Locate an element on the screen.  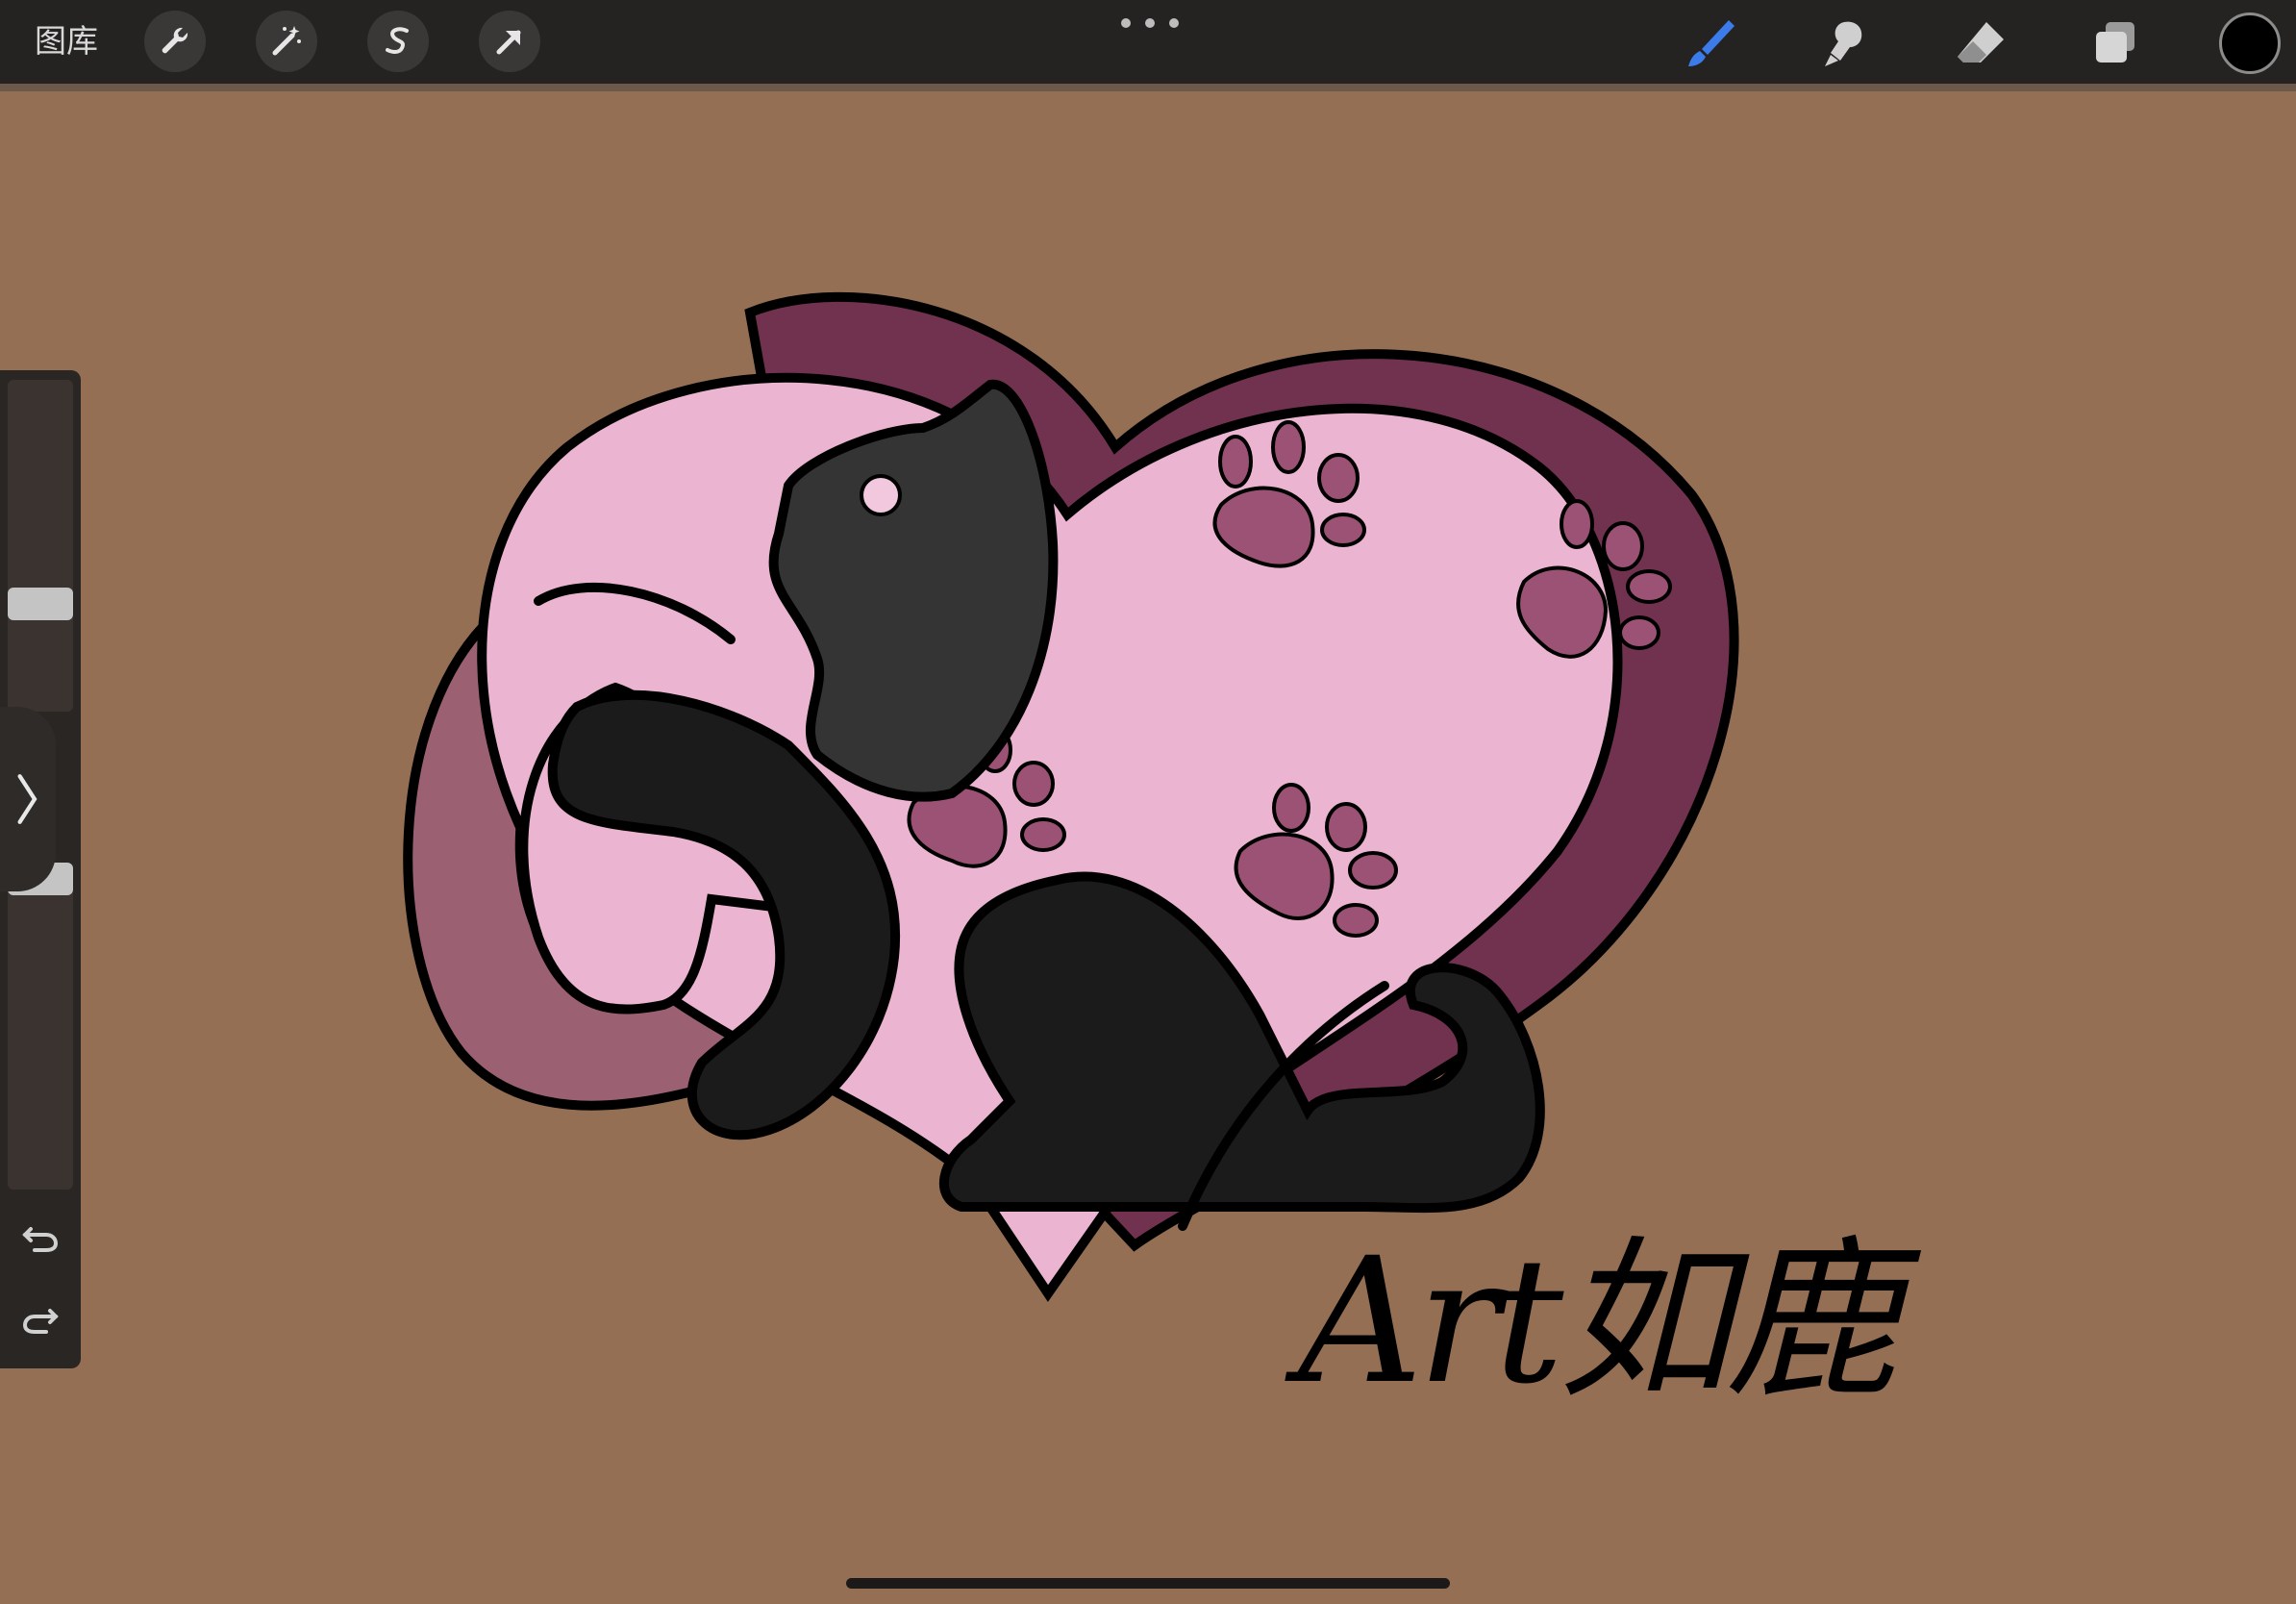
redo-icon is located at coordinates (40, 1321).